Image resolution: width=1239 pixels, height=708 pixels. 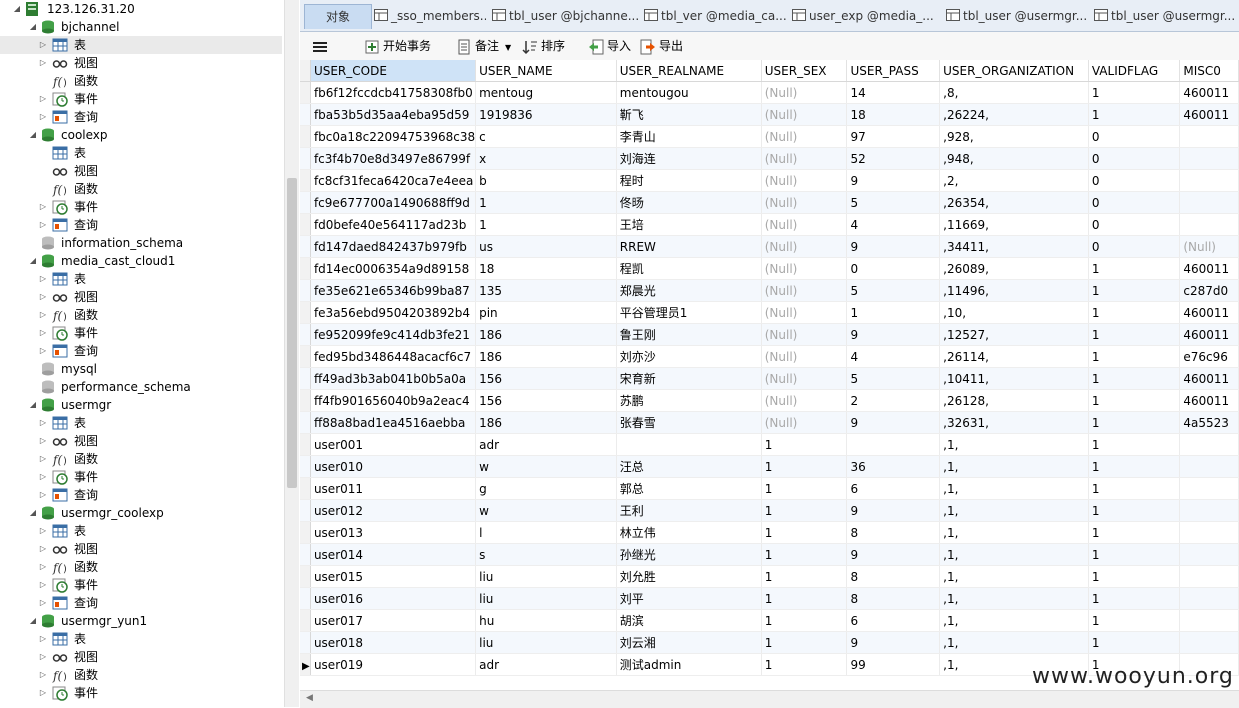 I want to click on table-cell: 平谷管理员1, so click(x=689, y=312).